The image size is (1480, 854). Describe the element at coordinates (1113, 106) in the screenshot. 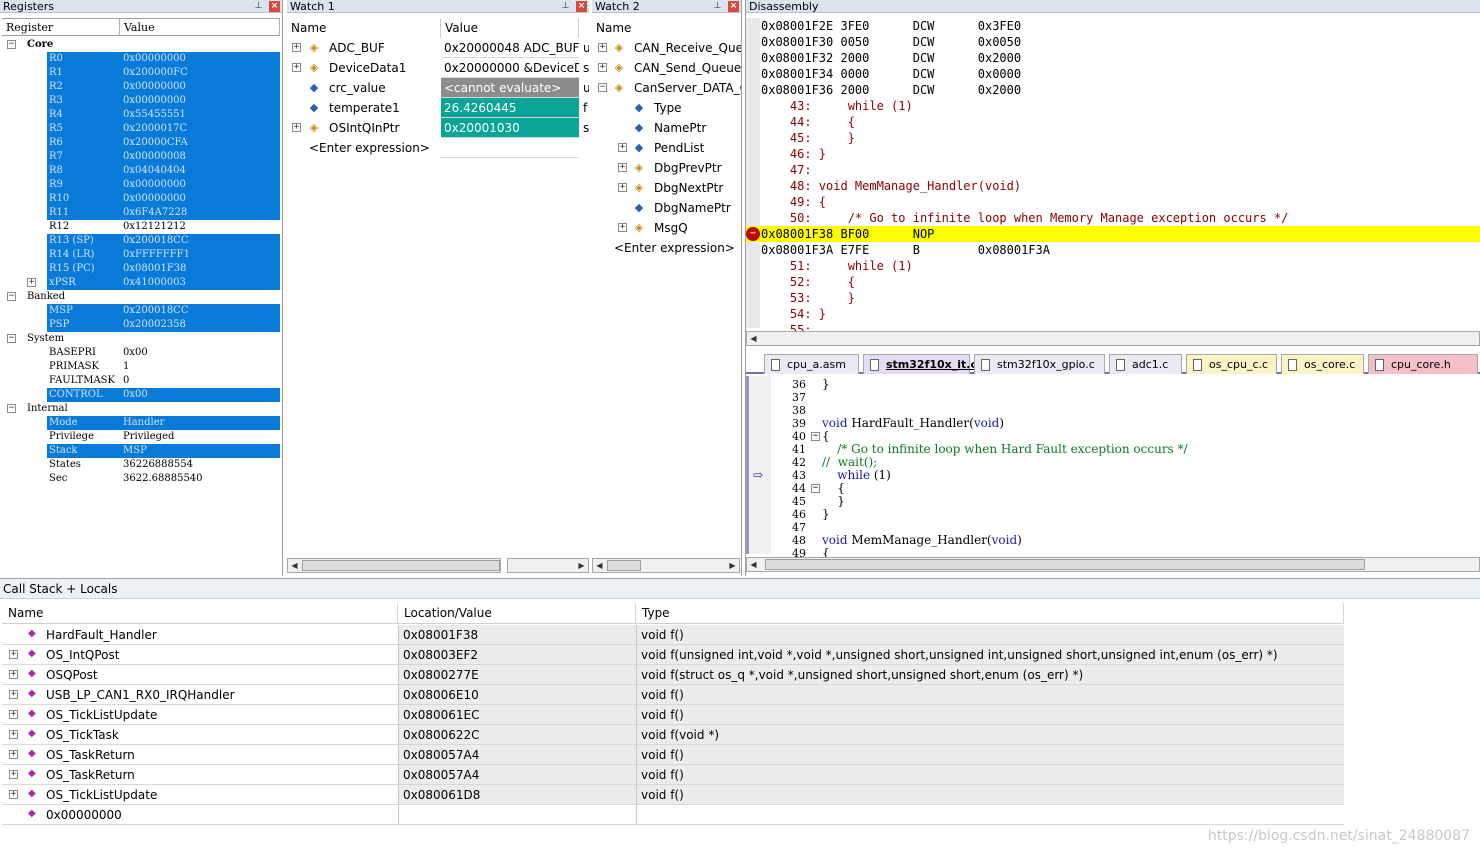

I see `source-line: 43: while (1)` at that location.